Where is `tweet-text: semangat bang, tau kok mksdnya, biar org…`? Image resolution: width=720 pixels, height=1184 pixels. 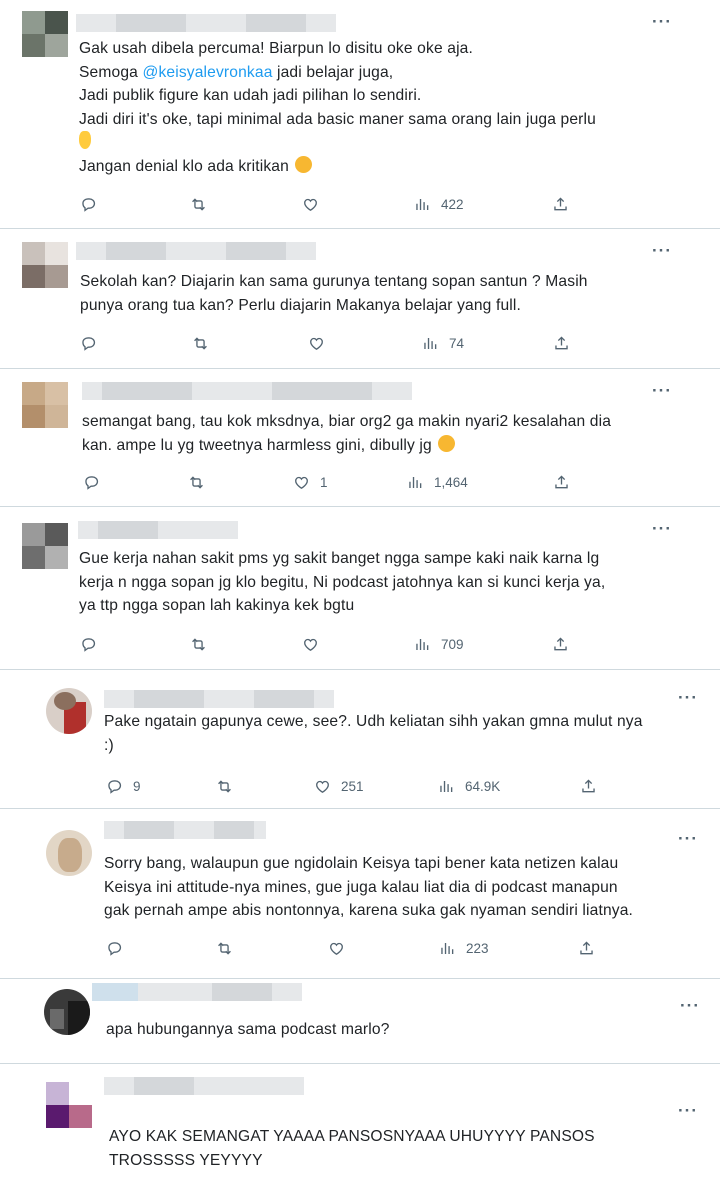 tweet-text: semangat bang, tau kok mksdnya, biar org… is located at coordinates (347, 433).